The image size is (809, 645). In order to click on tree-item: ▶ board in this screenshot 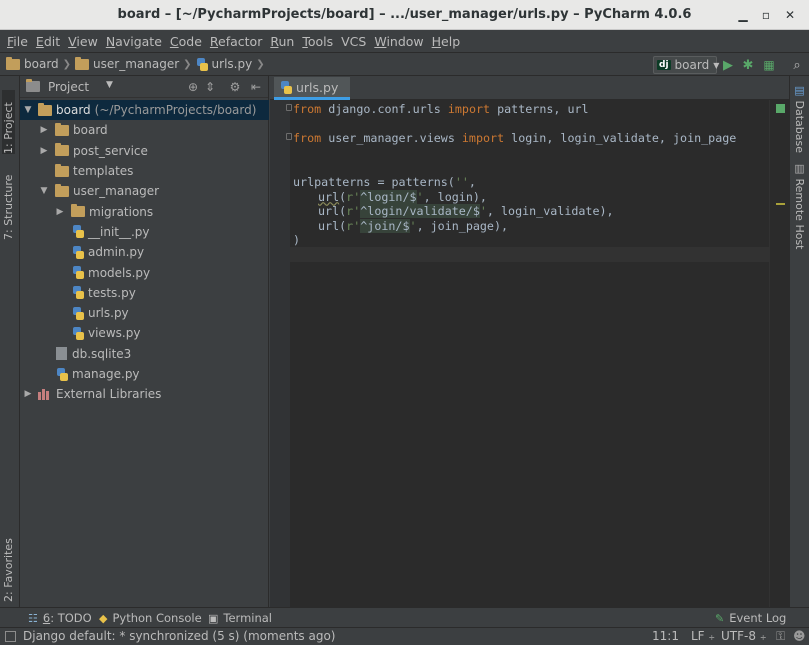, I will do `click(144, 130)`.